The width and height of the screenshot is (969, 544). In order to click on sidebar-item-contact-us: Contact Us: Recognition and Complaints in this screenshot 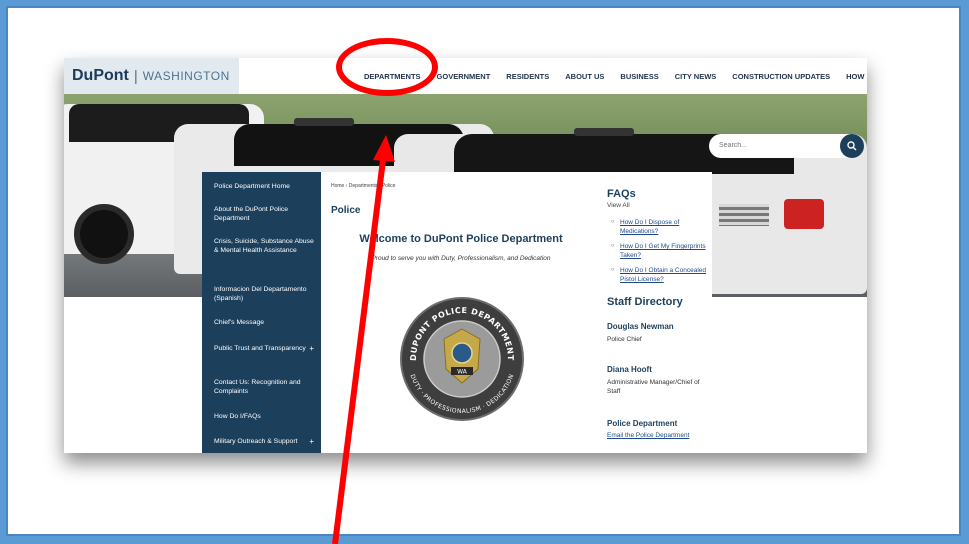, I will do `click(264, 387)`.